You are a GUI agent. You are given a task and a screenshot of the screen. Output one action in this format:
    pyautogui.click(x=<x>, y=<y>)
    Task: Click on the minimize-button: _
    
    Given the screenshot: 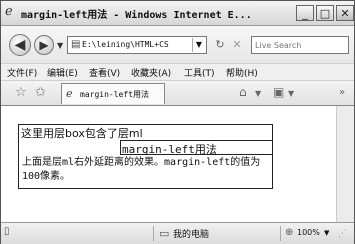 What is the action you would take?
    pyautogui.click(x=305, y=13)
    